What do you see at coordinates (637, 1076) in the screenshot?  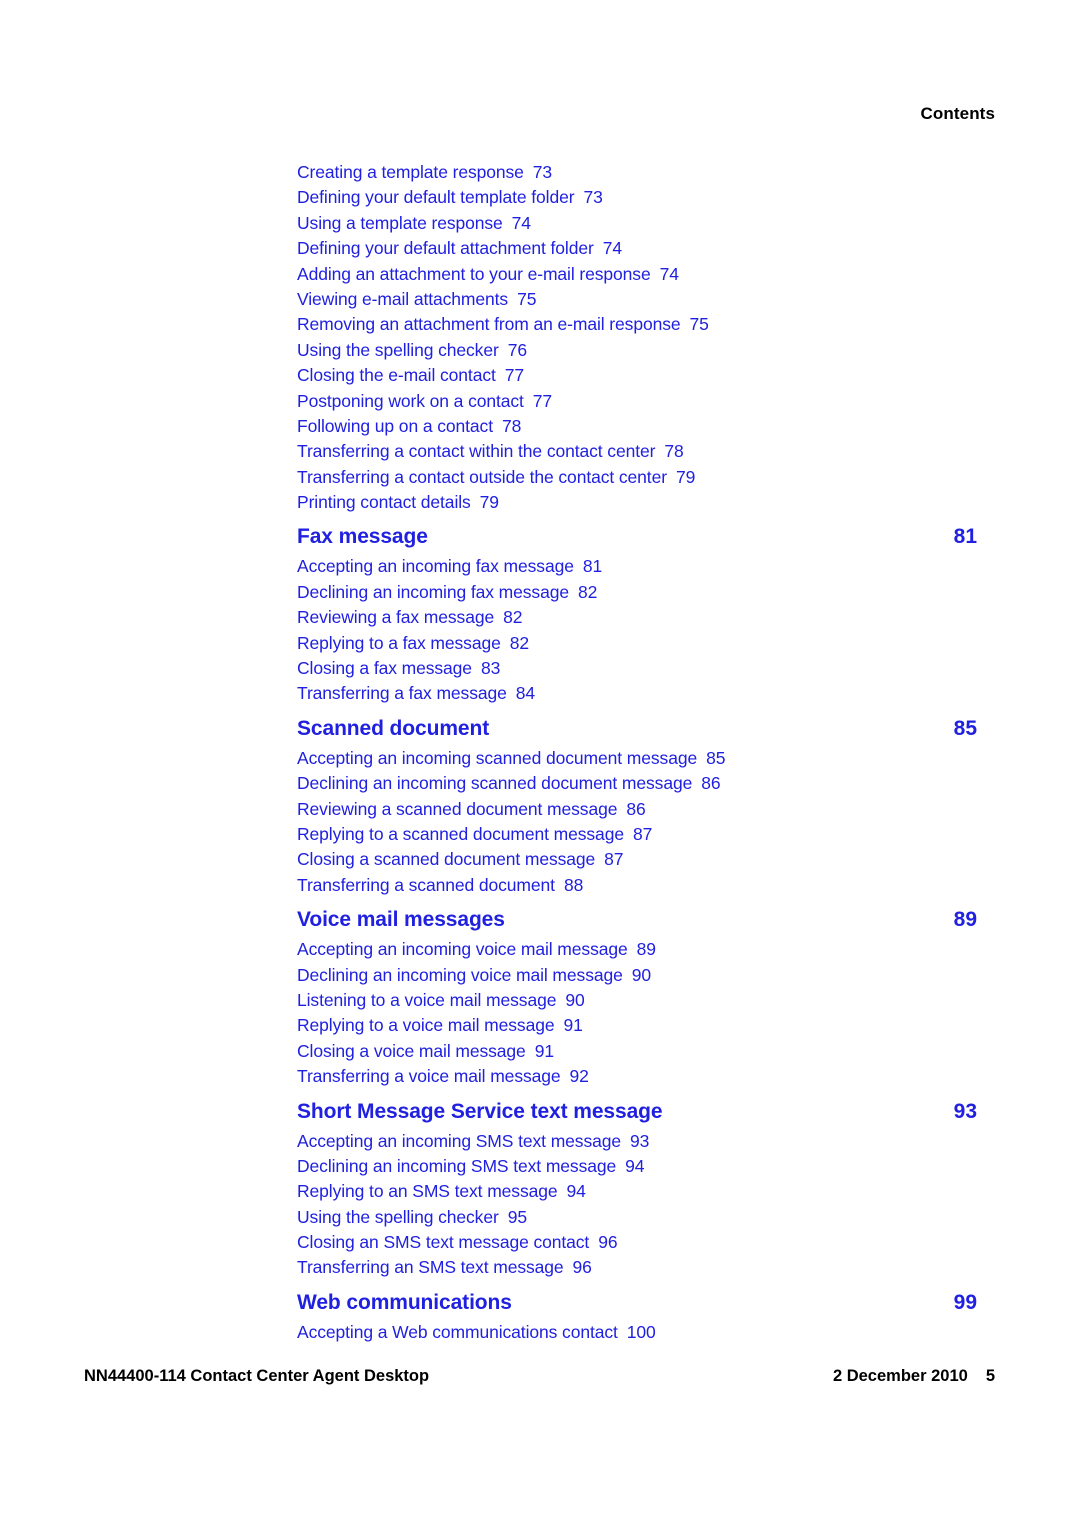 I see `toc-entry-row: Transferring a voice mail message 92` at bounding box center [637, 1076].